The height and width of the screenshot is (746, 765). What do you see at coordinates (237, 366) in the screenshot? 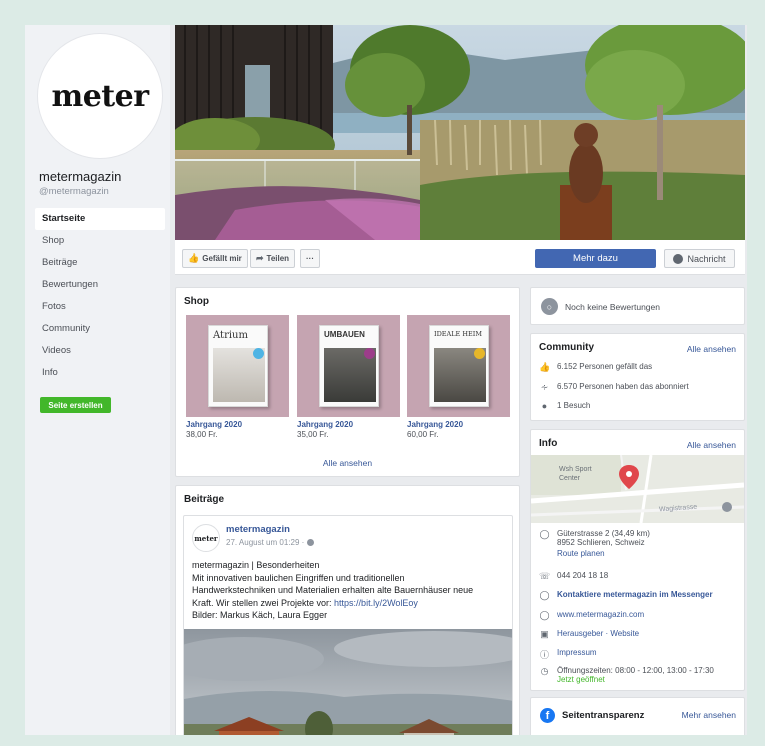
I see `product-image: Atrium` at bounding box center [237, 366].